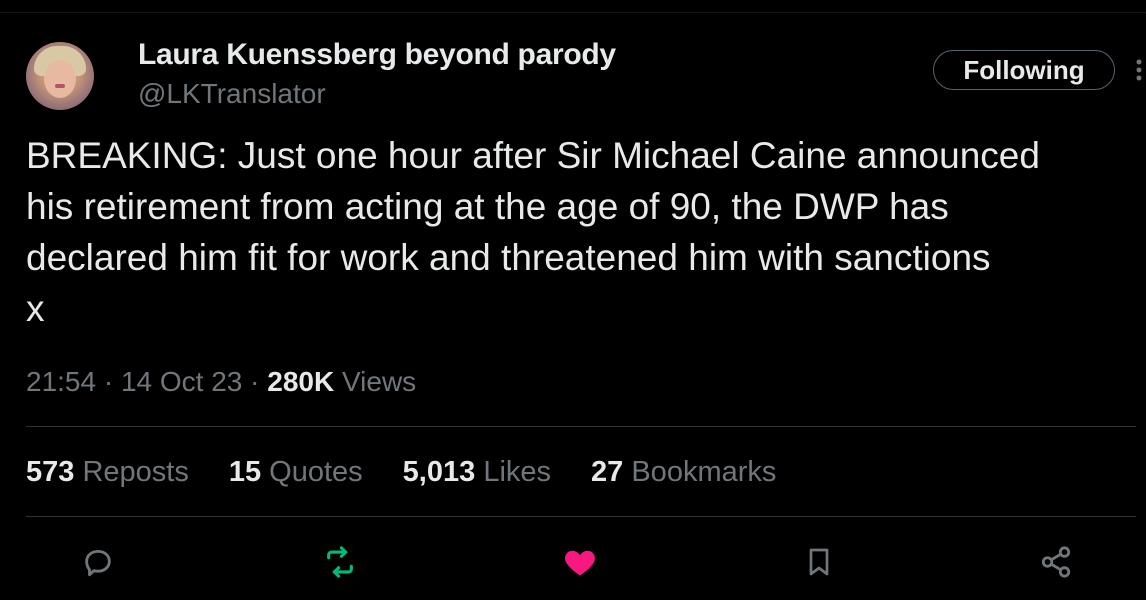 This screenshot has width=1146, height=600. Describe the element at coordinates (1024, 70) in the screenshot. I see `following-button: Following` at that location.